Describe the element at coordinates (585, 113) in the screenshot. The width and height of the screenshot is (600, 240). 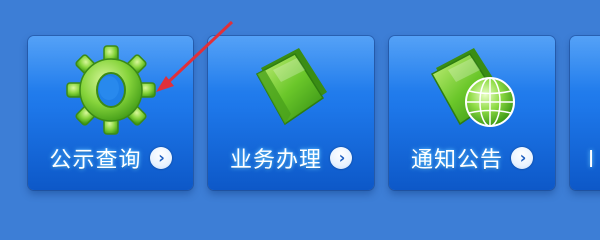
I see `tile-partial: l` at that location.